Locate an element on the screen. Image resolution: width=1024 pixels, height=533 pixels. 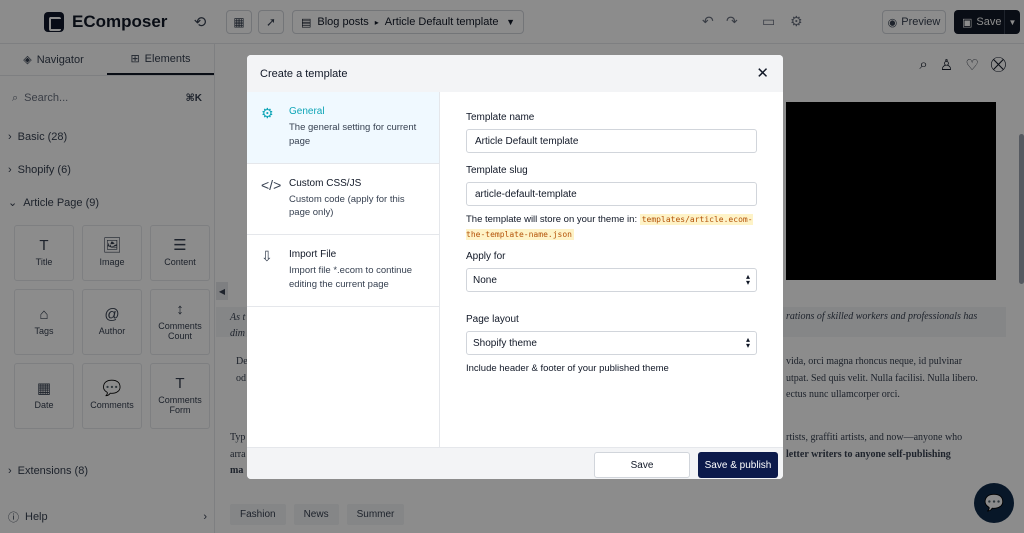
nav-custom-css-title: Custom CSS/JS is located at coordinates (325, 183).